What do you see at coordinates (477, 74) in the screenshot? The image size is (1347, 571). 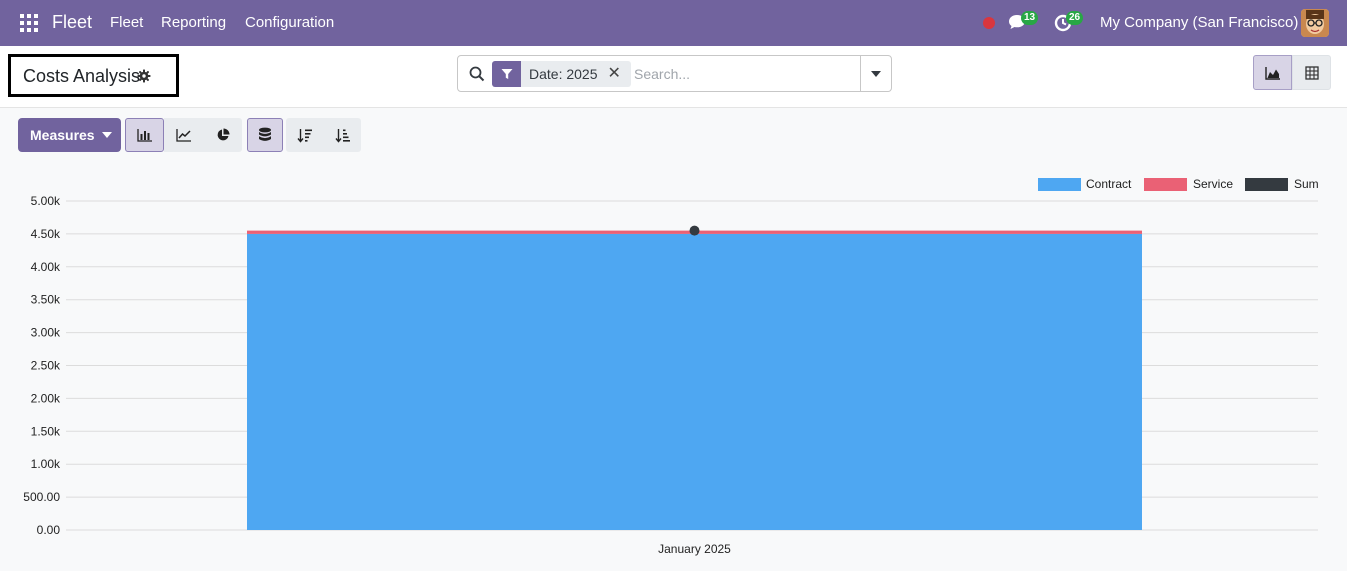 I see `search-icon` at bounding box center [477, 74].